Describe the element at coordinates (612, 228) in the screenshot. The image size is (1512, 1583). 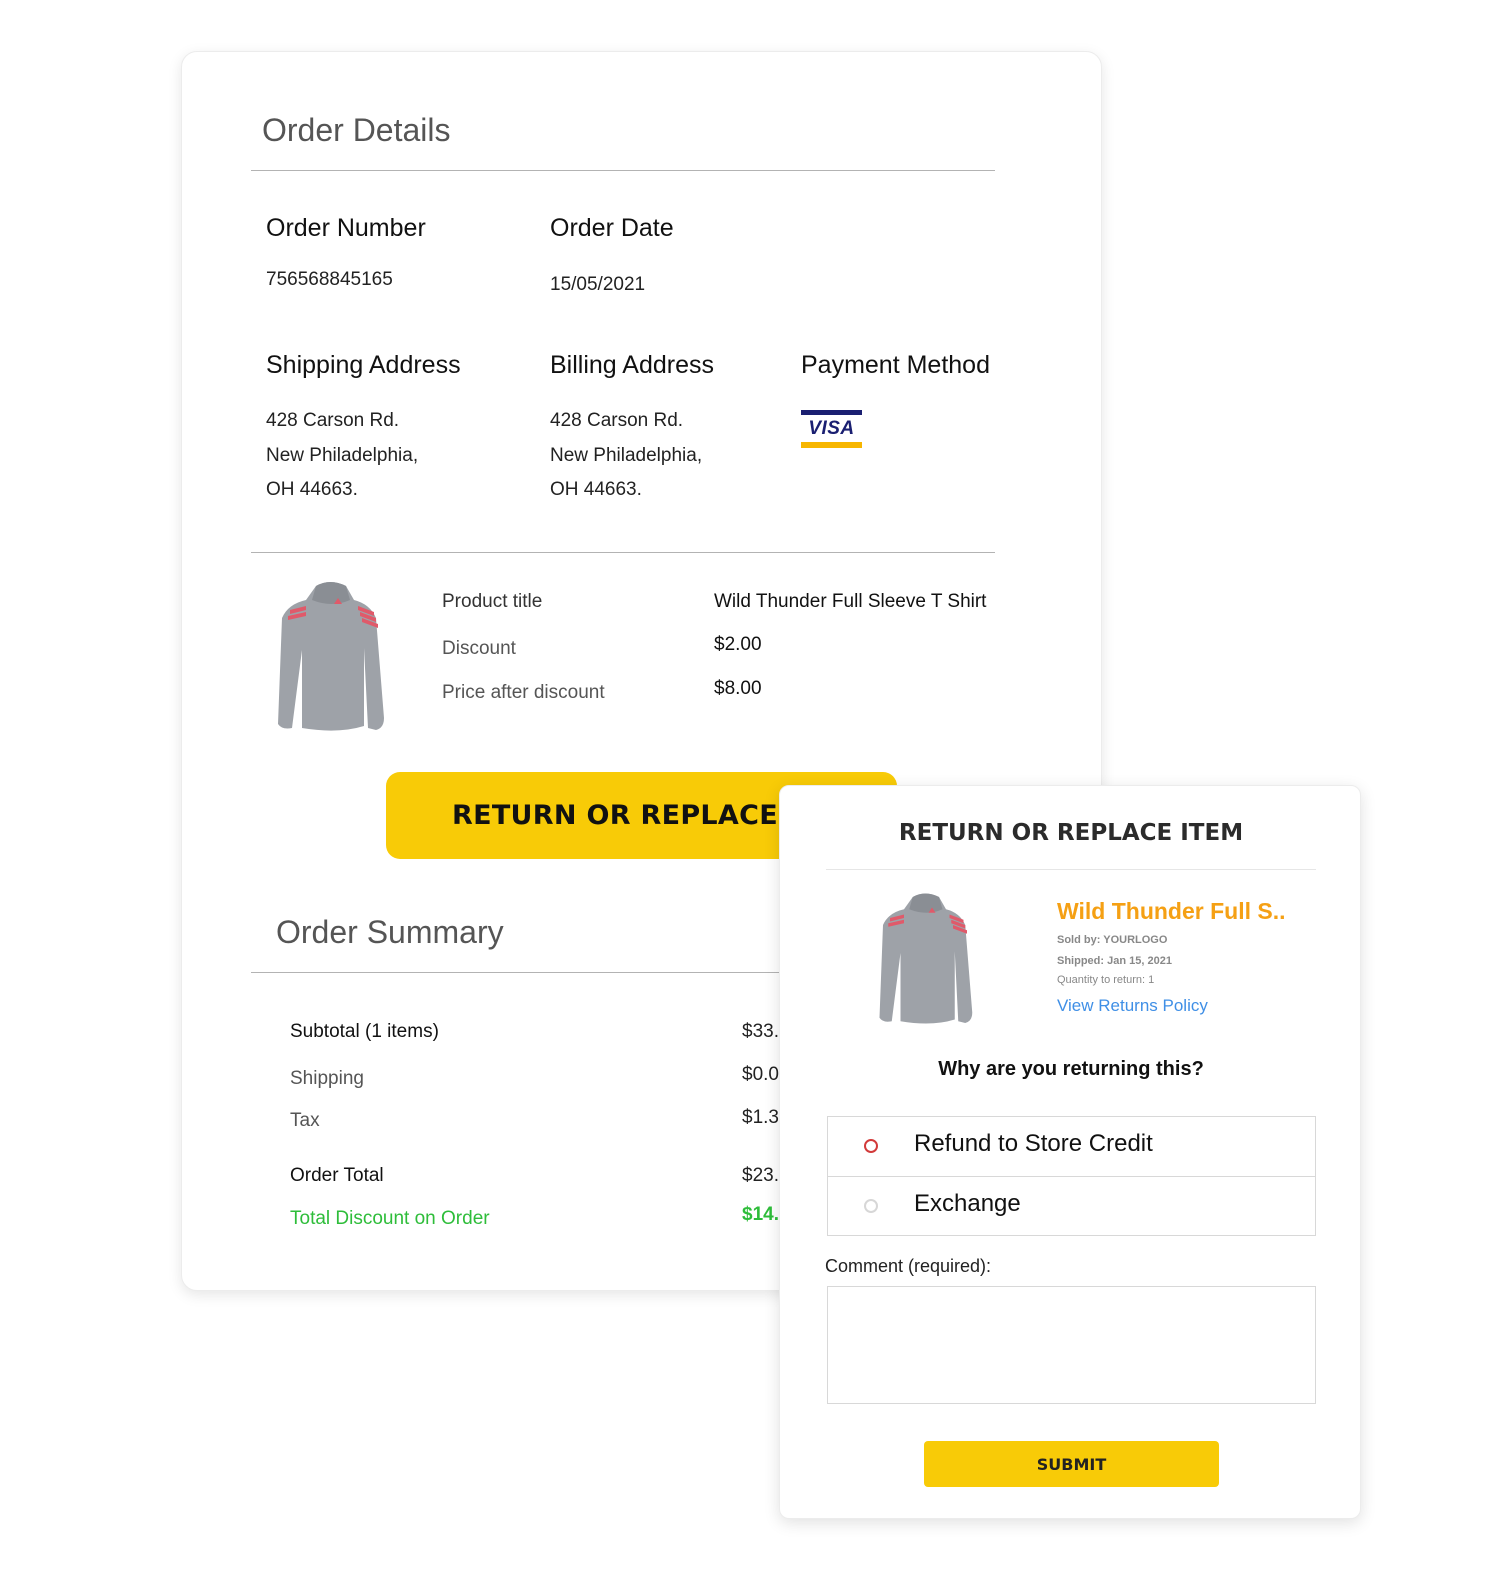
I see `order-date-label: Order Date` at that location.